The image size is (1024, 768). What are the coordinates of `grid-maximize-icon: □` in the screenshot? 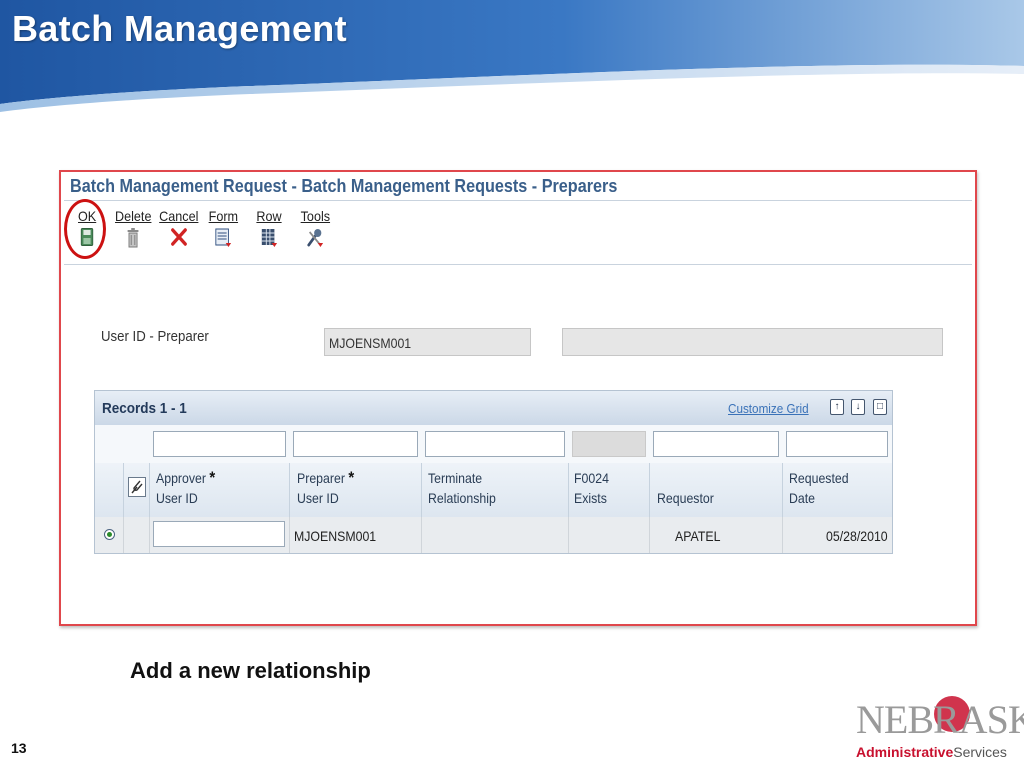 It's located at (880, 407).